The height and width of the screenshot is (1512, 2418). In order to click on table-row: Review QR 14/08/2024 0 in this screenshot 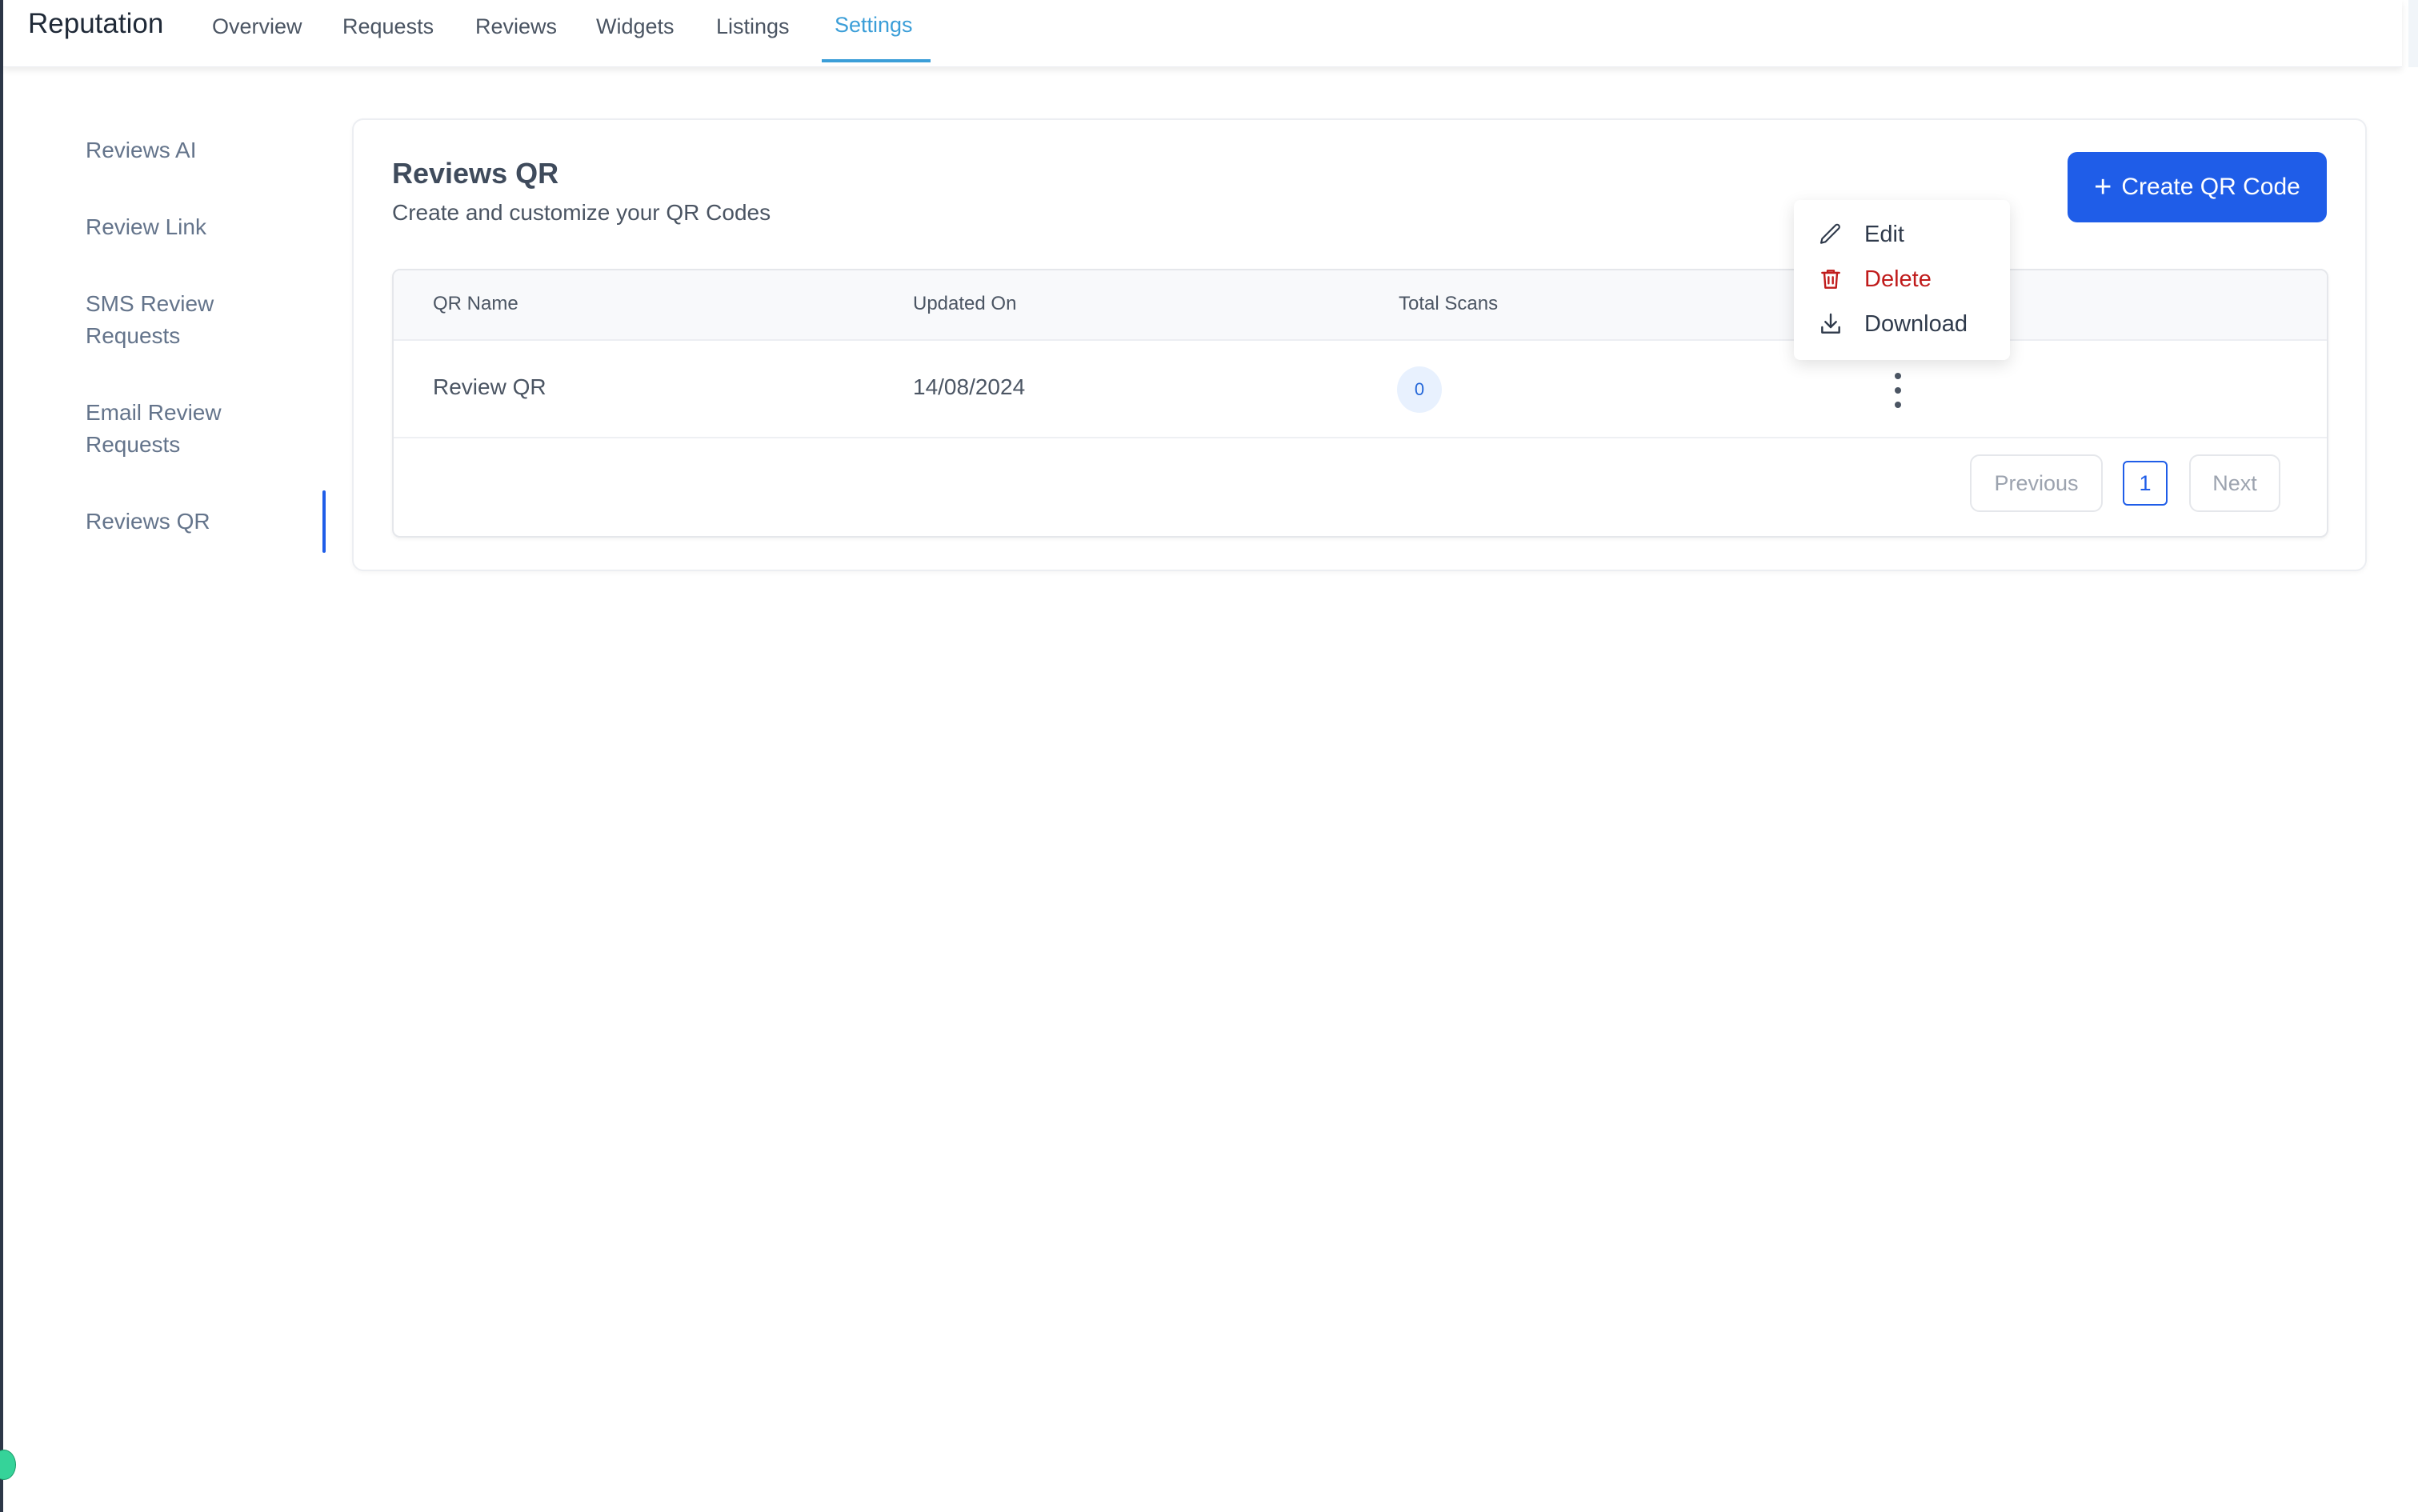, I will do `click(1360, 389)`.